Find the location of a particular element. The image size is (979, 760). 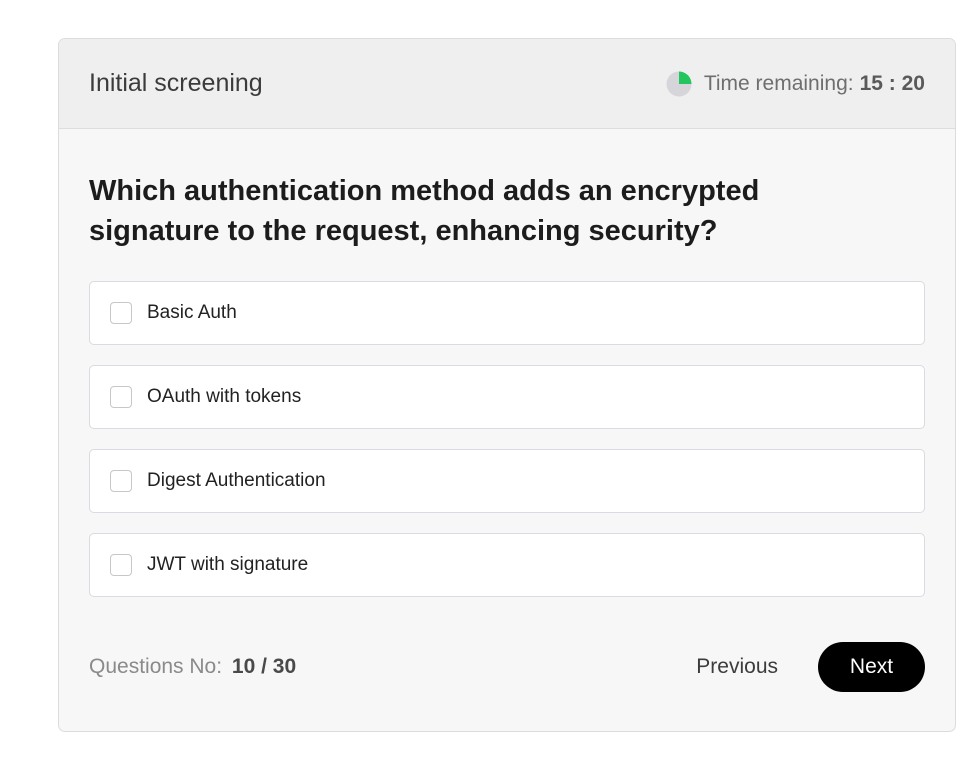

quiz-footer: Questions No: 10 / 30 Previous Next is located at coordinates (507, 667).